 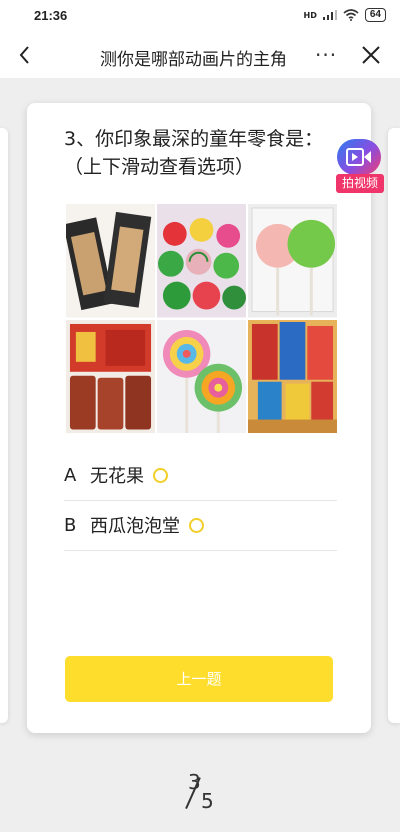 I want to click on status-icons: HD 64, so click(x=345, y=15).